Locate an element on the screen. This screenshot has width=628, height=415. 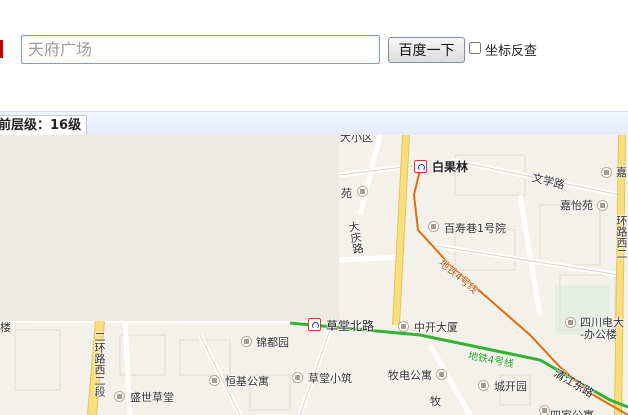
map-label: 嘉怡苑 is located at coordinates (576, 205).